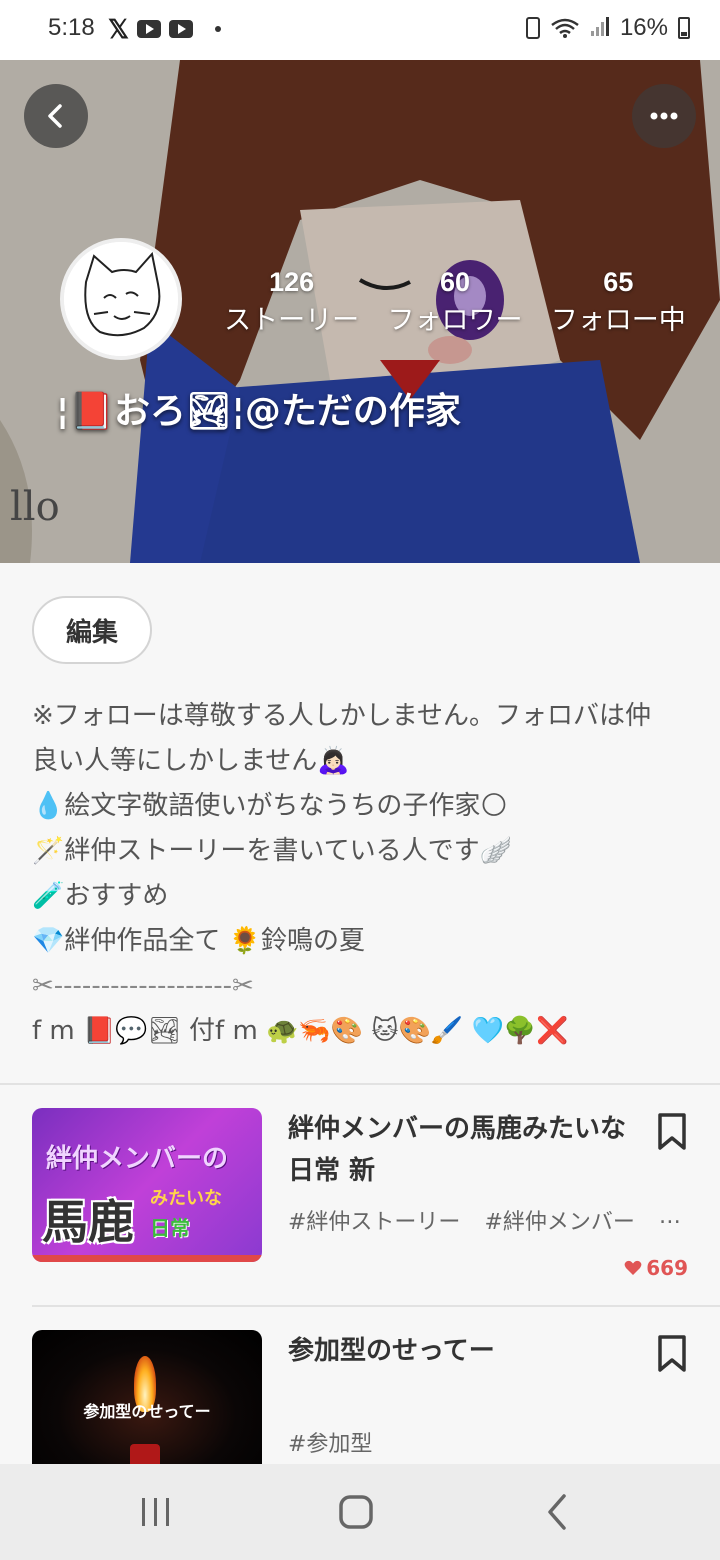 The height and width of the screenshot is (1560, 720). Describe the element at coordinates (137, 1159) in the screenshot. I see `thumbnail-text: 絆仲メンバーの` at that location.